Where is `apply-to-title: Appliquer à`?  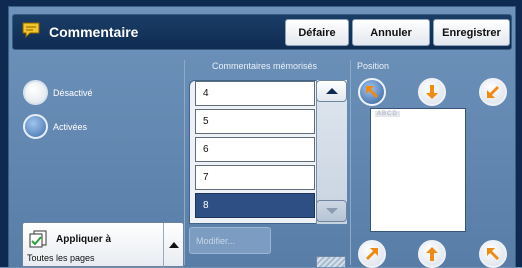
apply-to-title: Appliquer à is located at coordinates (84, 239).